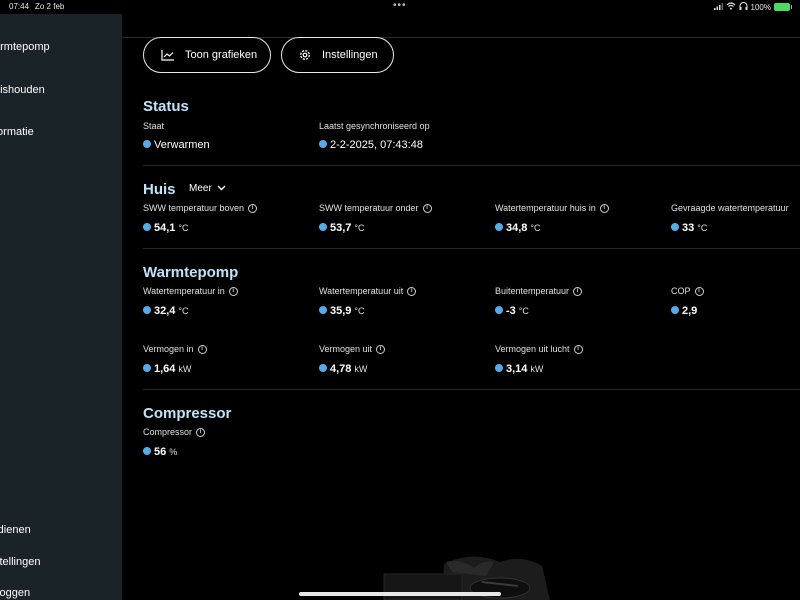  What do you see at coordinates (22, 90) in the screenshot?
I see `sidebar-item-huishouden: uishouden` at bounding box center [22, 90].